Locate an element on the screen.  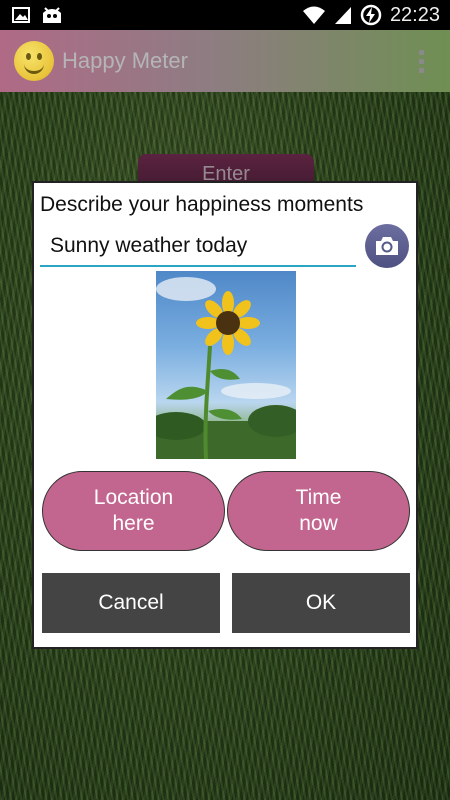
camera-icon is located at coordinates (387, 246).